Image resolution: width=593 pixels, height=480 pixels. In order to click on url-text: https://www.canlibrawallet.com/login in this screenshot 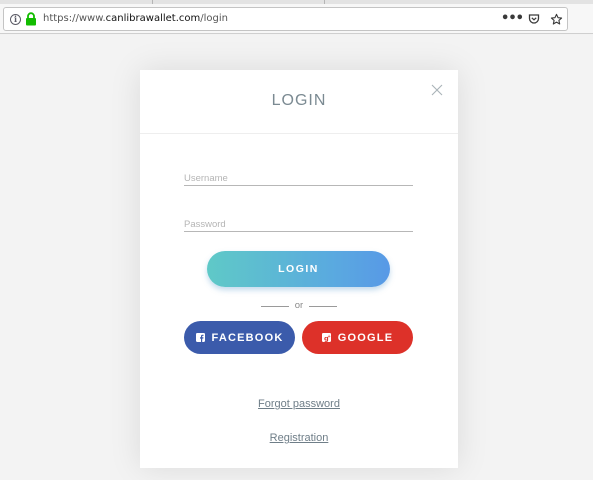, I will do `click(135, 19)`.